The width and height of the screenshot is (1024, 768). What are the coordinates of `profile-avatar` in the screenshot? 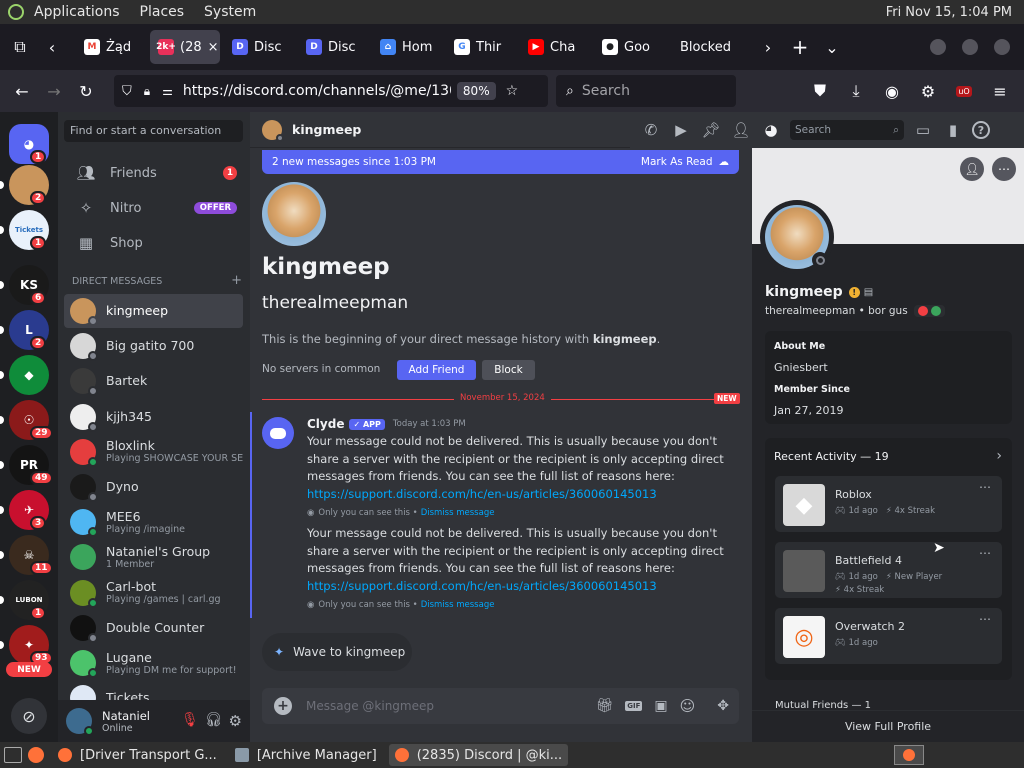 It's located at (797, 237).